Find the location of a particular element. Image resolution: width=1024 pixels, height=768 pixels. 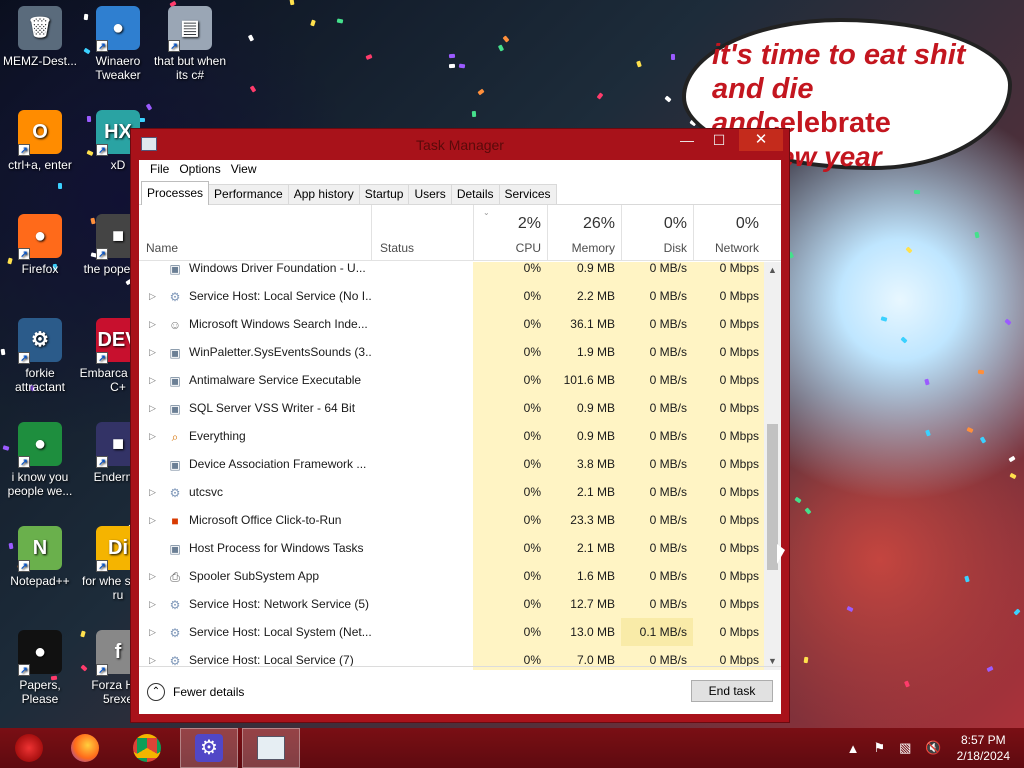

volume-muted-icon: 🔇 is located at coordinates (933, 748).